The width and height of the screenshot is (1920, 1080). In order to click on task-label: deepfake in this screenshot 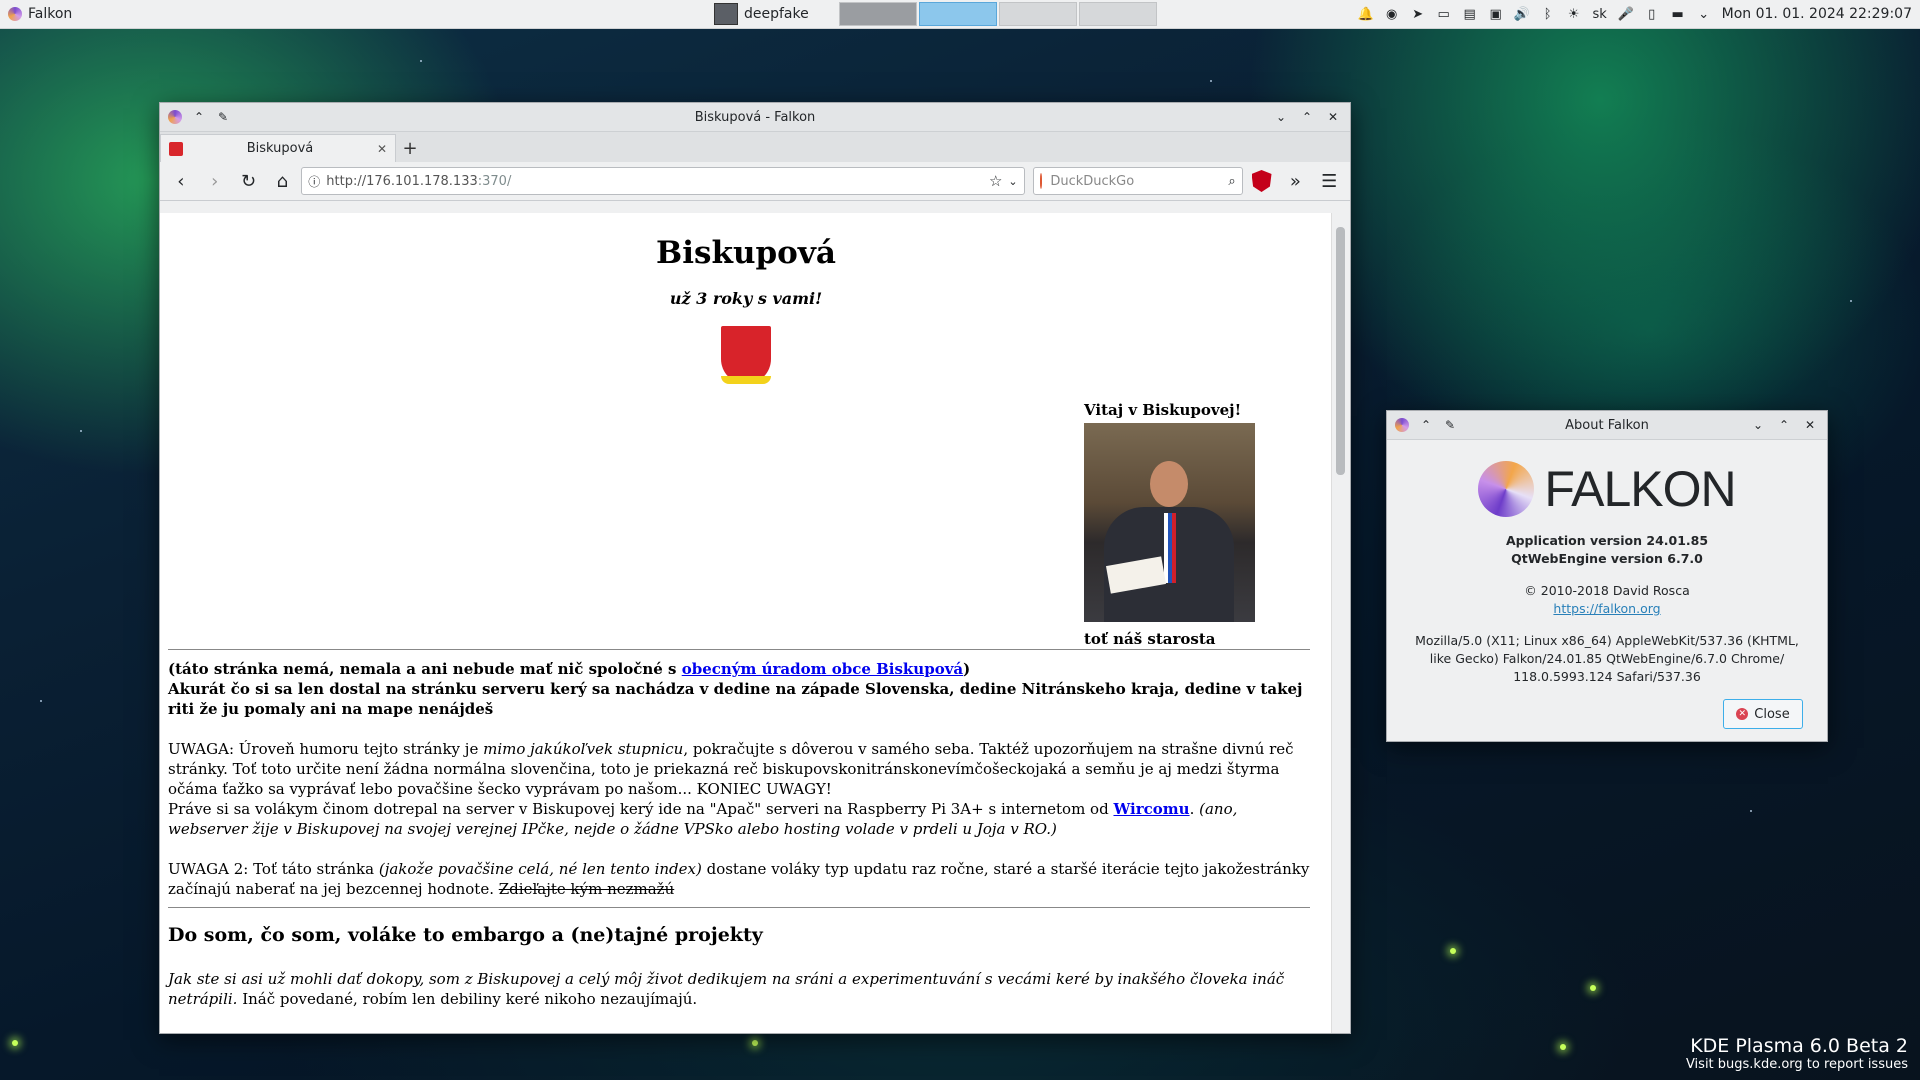, I will do `click(776, 14)`.